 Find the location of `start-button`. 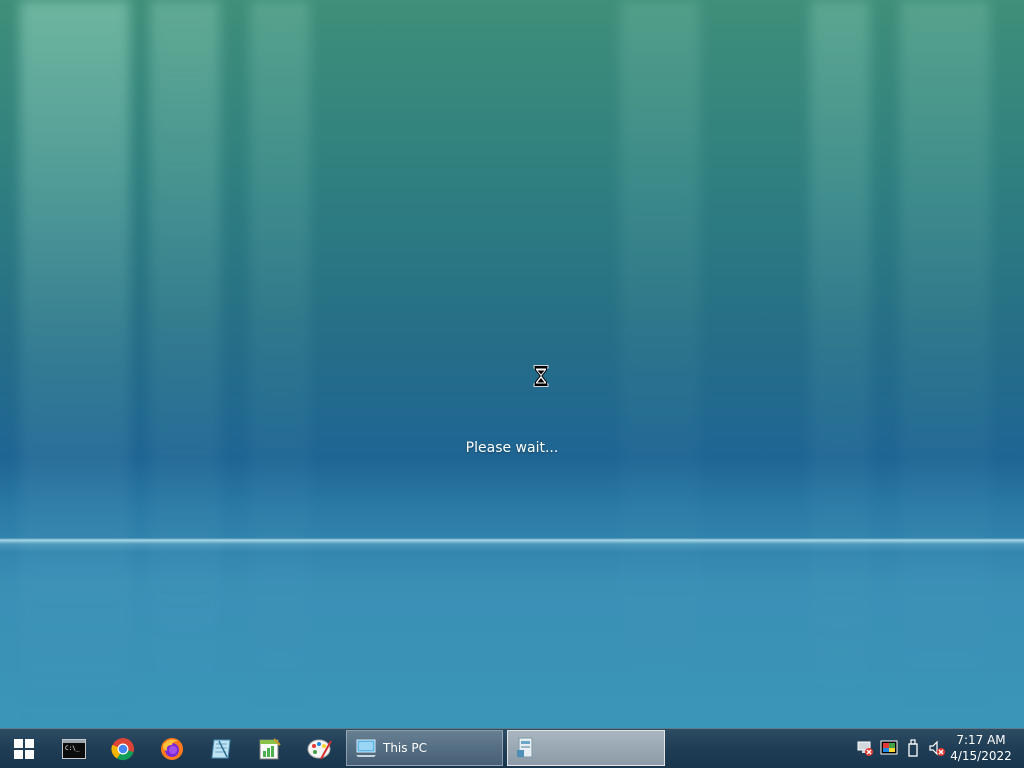

start-button is located at coordinates (24, 748).